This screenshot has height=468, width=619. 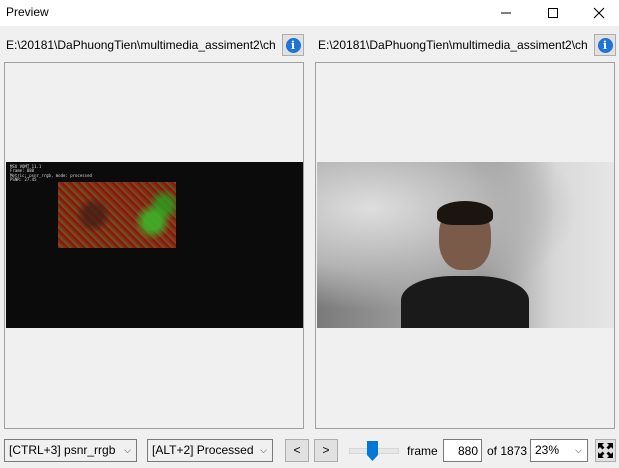 I want to click on maximize-icon, so click(x=553, y=13).